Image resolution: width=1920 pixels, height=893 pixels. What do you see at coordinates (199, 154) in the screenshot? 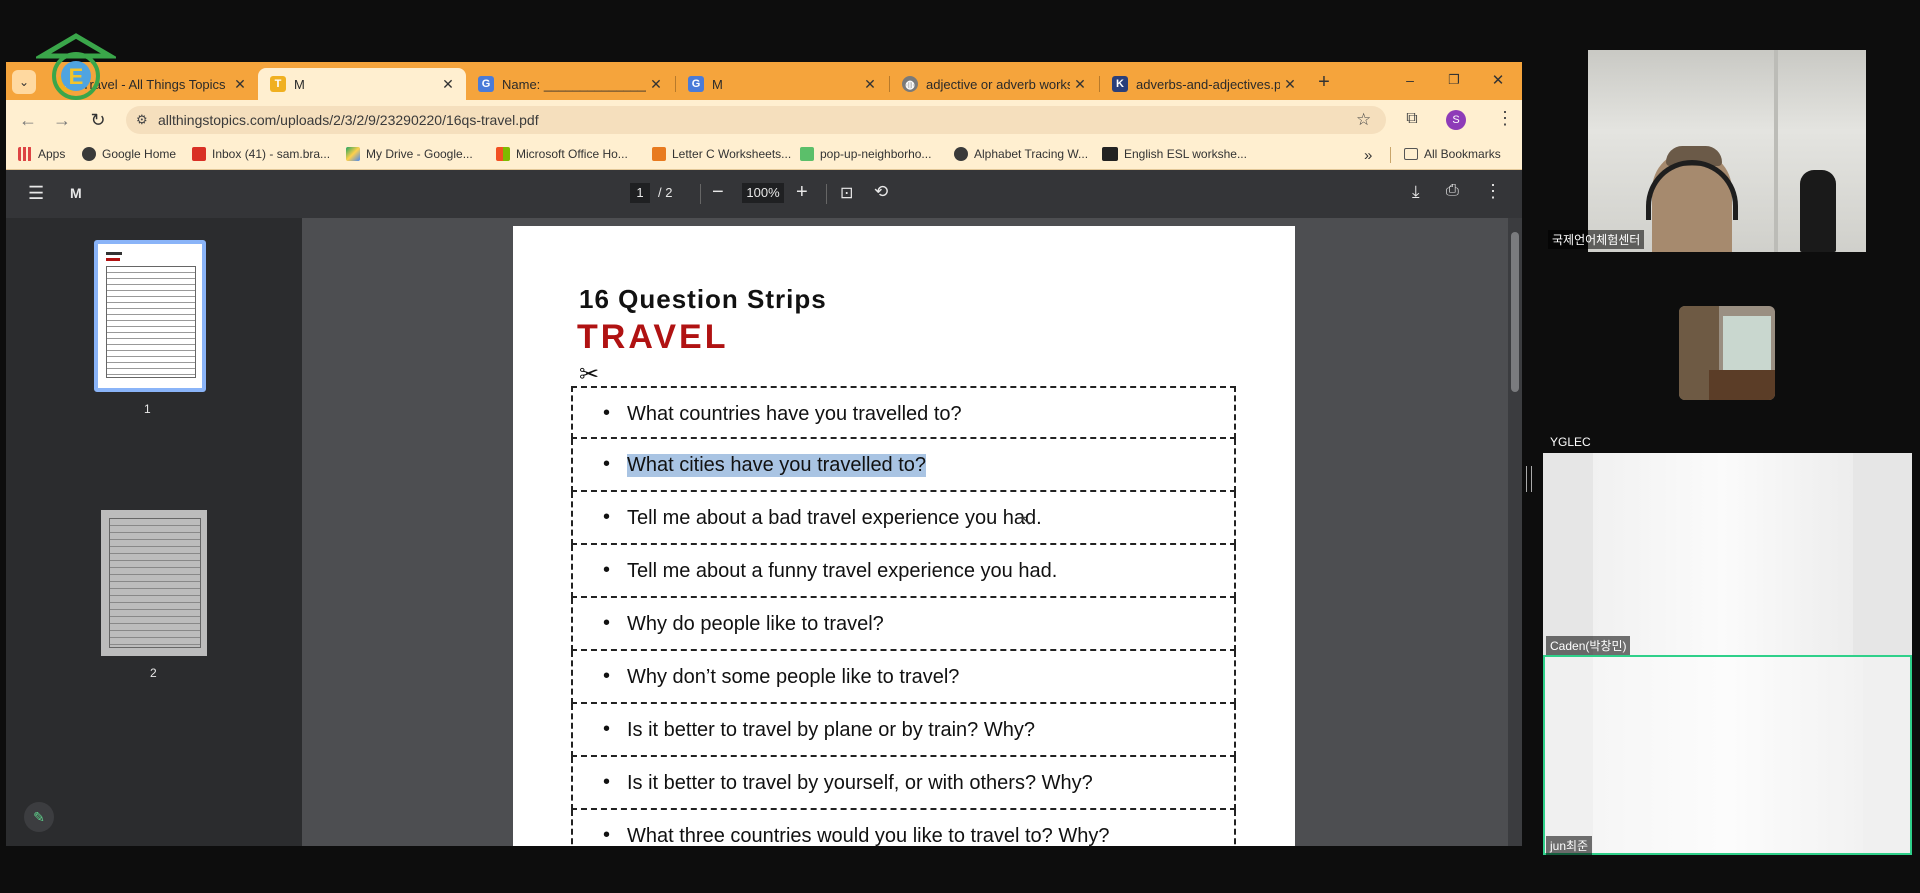
I see `gmail-icon` at bounding box center [199, 154].